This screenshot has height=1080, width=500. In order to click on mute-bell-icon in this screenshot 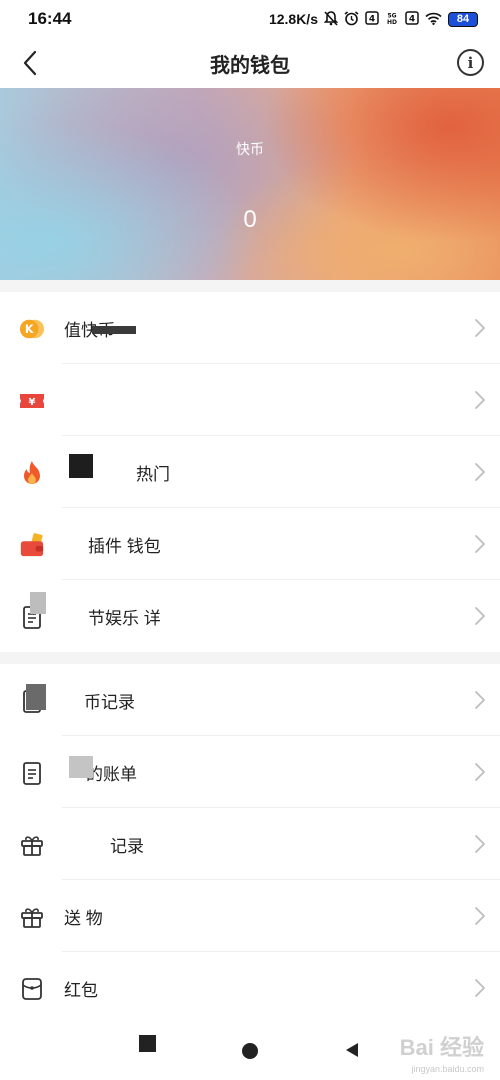, I will do `click(331, 19)`.